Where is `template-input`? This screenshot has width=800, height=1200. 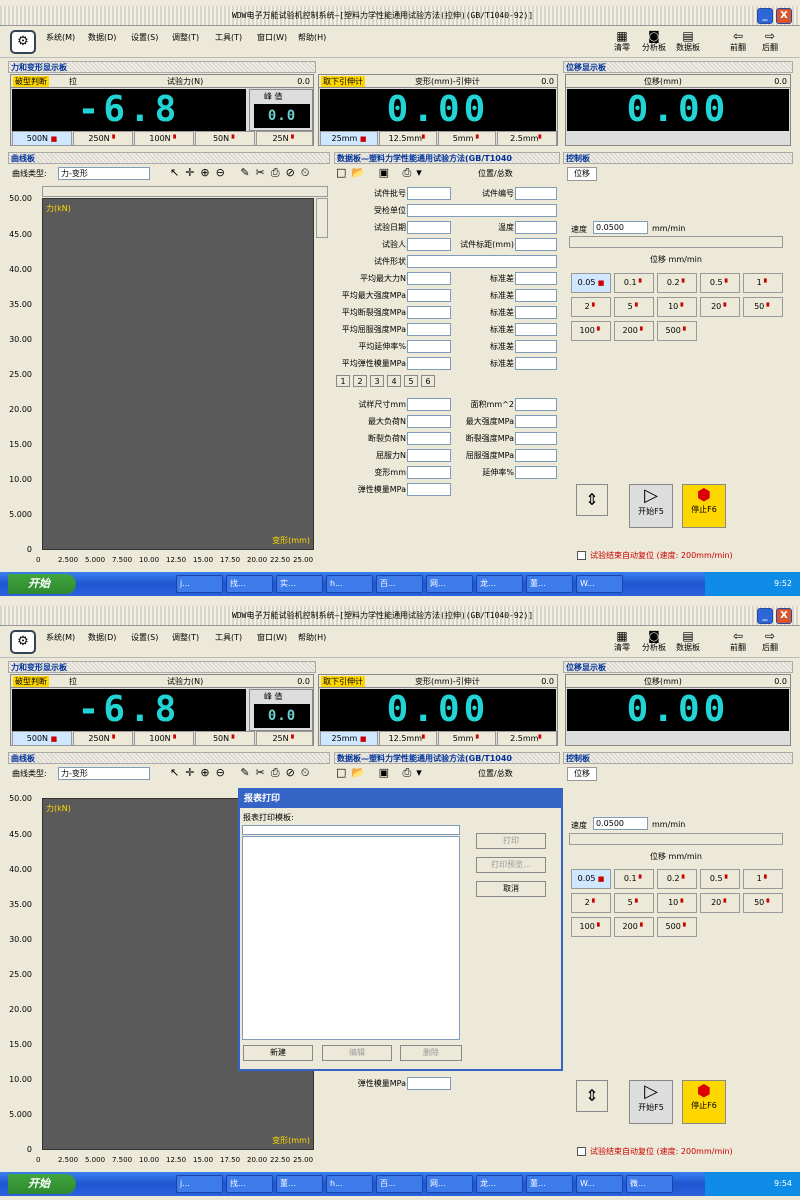
template-input is located at coordinates (351, 830).